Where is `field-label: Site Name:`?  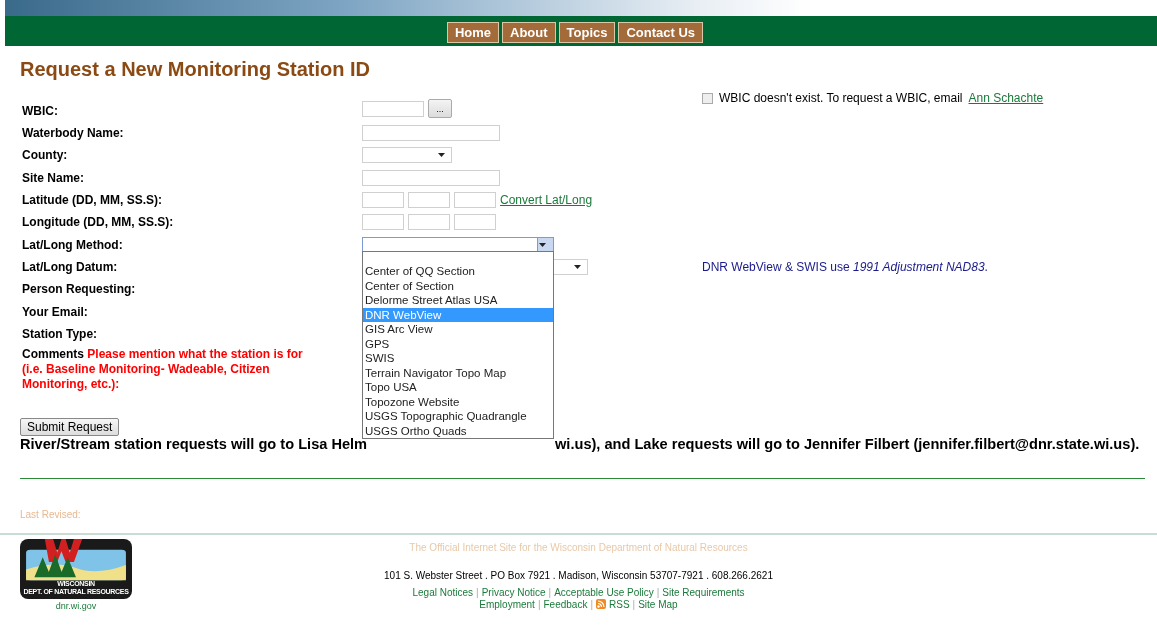 field-label: Site Name: is located at coordinates (54, 177).